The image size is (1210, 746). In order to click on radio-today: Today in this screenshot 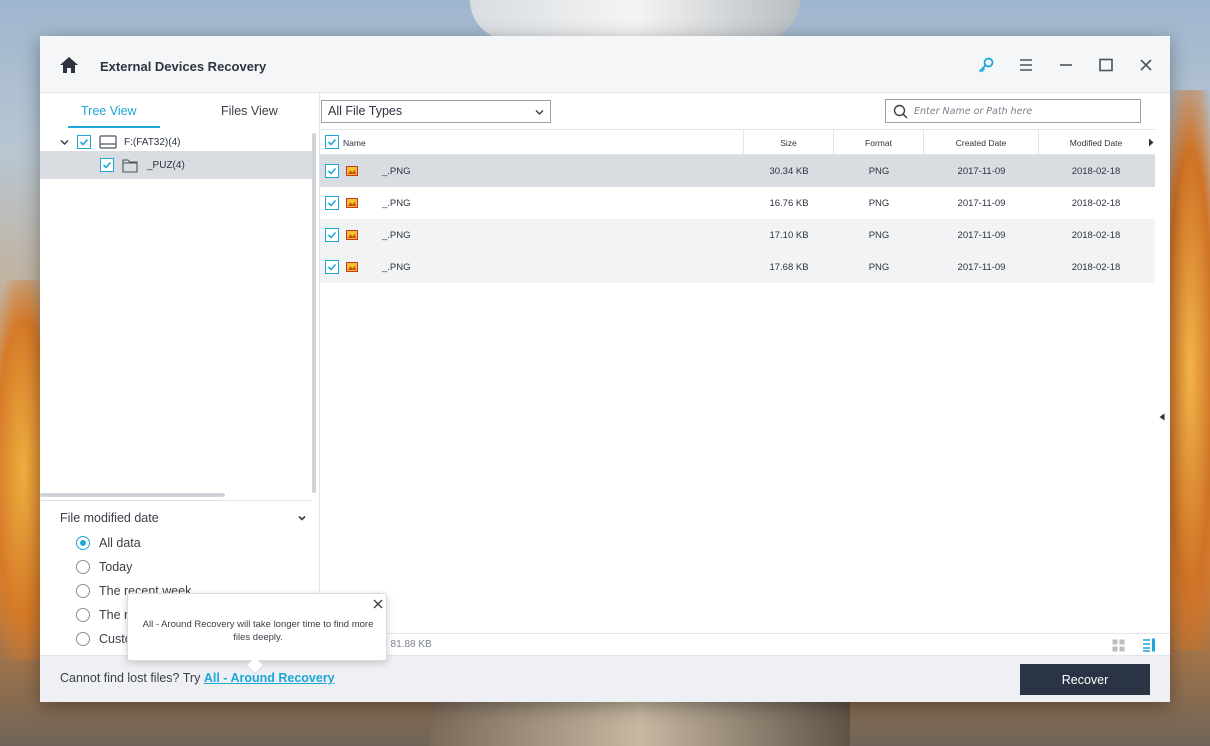, I will do `click(104, 567)`.